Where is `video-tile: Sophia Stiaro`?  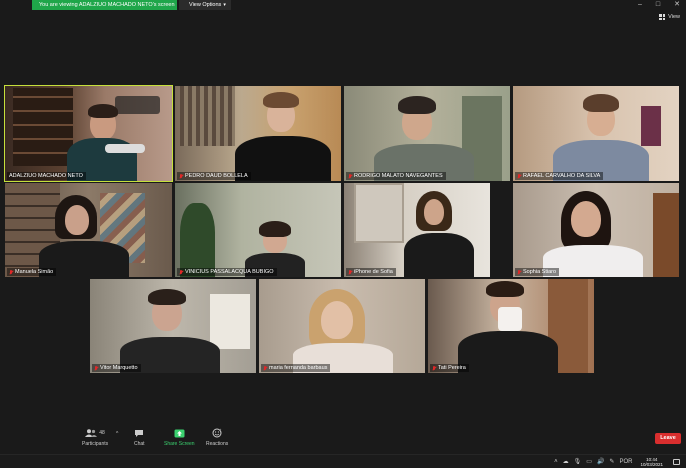 video-tile: Sophia Stiaro is located at coordinates (596, 230).